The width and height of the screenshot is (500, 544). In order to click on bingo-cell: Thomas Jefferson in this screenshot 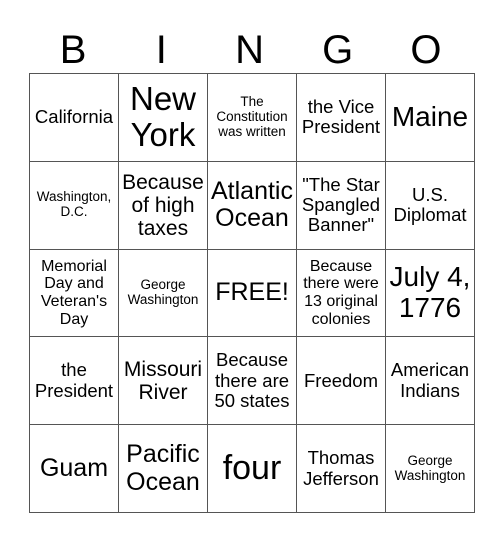, I will do `click(341, 468)`.